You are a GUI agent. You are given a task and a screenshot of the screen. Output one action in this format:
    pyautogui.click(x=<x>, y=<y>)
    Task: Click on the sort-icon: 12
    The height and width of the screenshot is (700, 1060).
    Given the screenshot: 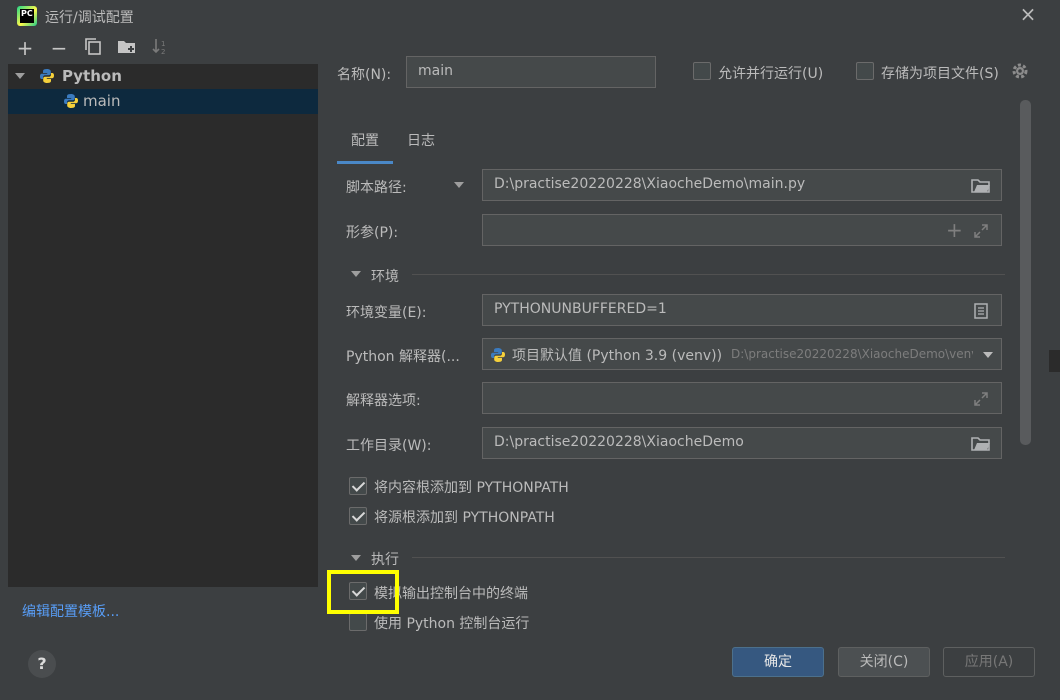 What is the action you would take?
    pyautogui.click(x=161, y=48)
    